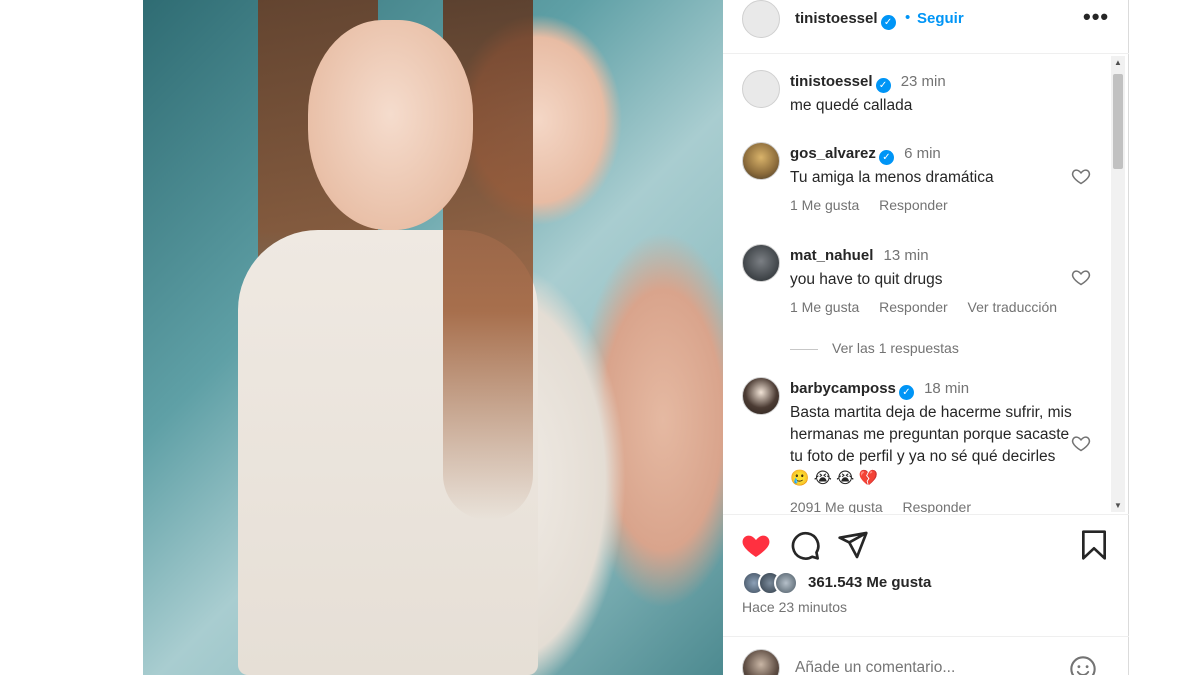 The height and width of the screenshot is (675, 1200). I want to click on comment-time: 6 min, so click(922, 153).